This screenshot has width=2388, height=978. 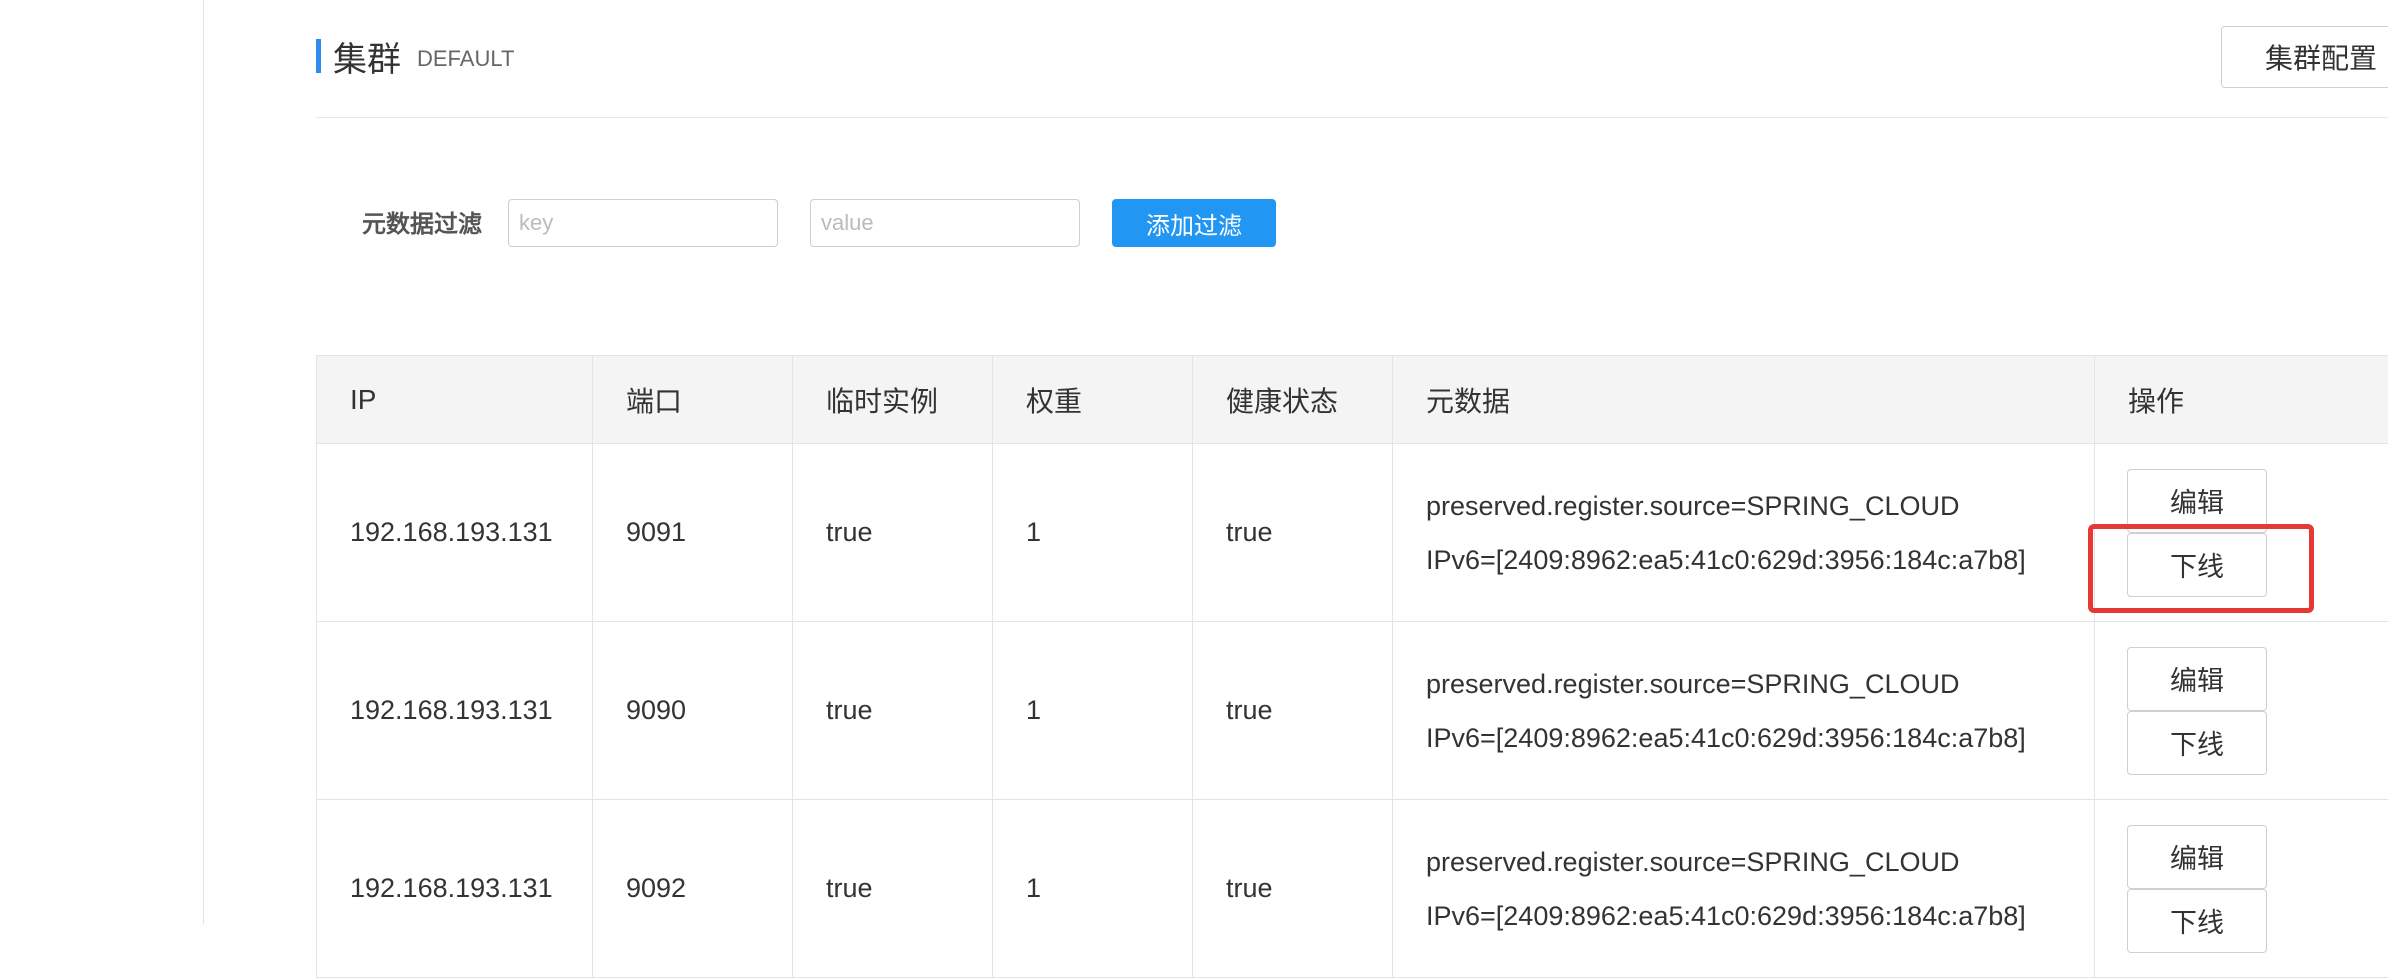 I want to click on cluster-config-button: 集群配置, so click(x=2304, y=57).